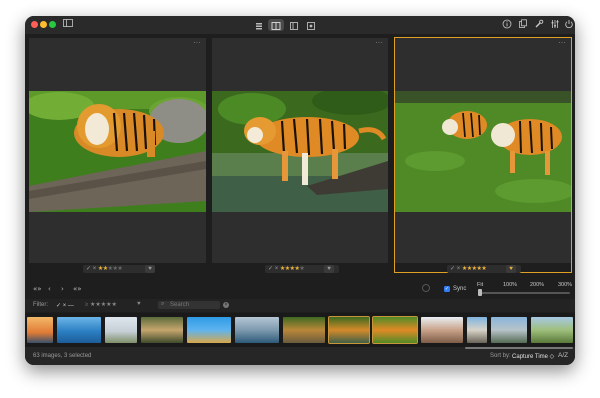 The width and height of the screenshot is (600, 398). I want to click on panel-3-heart-icon: ♥, so click(511, 269).